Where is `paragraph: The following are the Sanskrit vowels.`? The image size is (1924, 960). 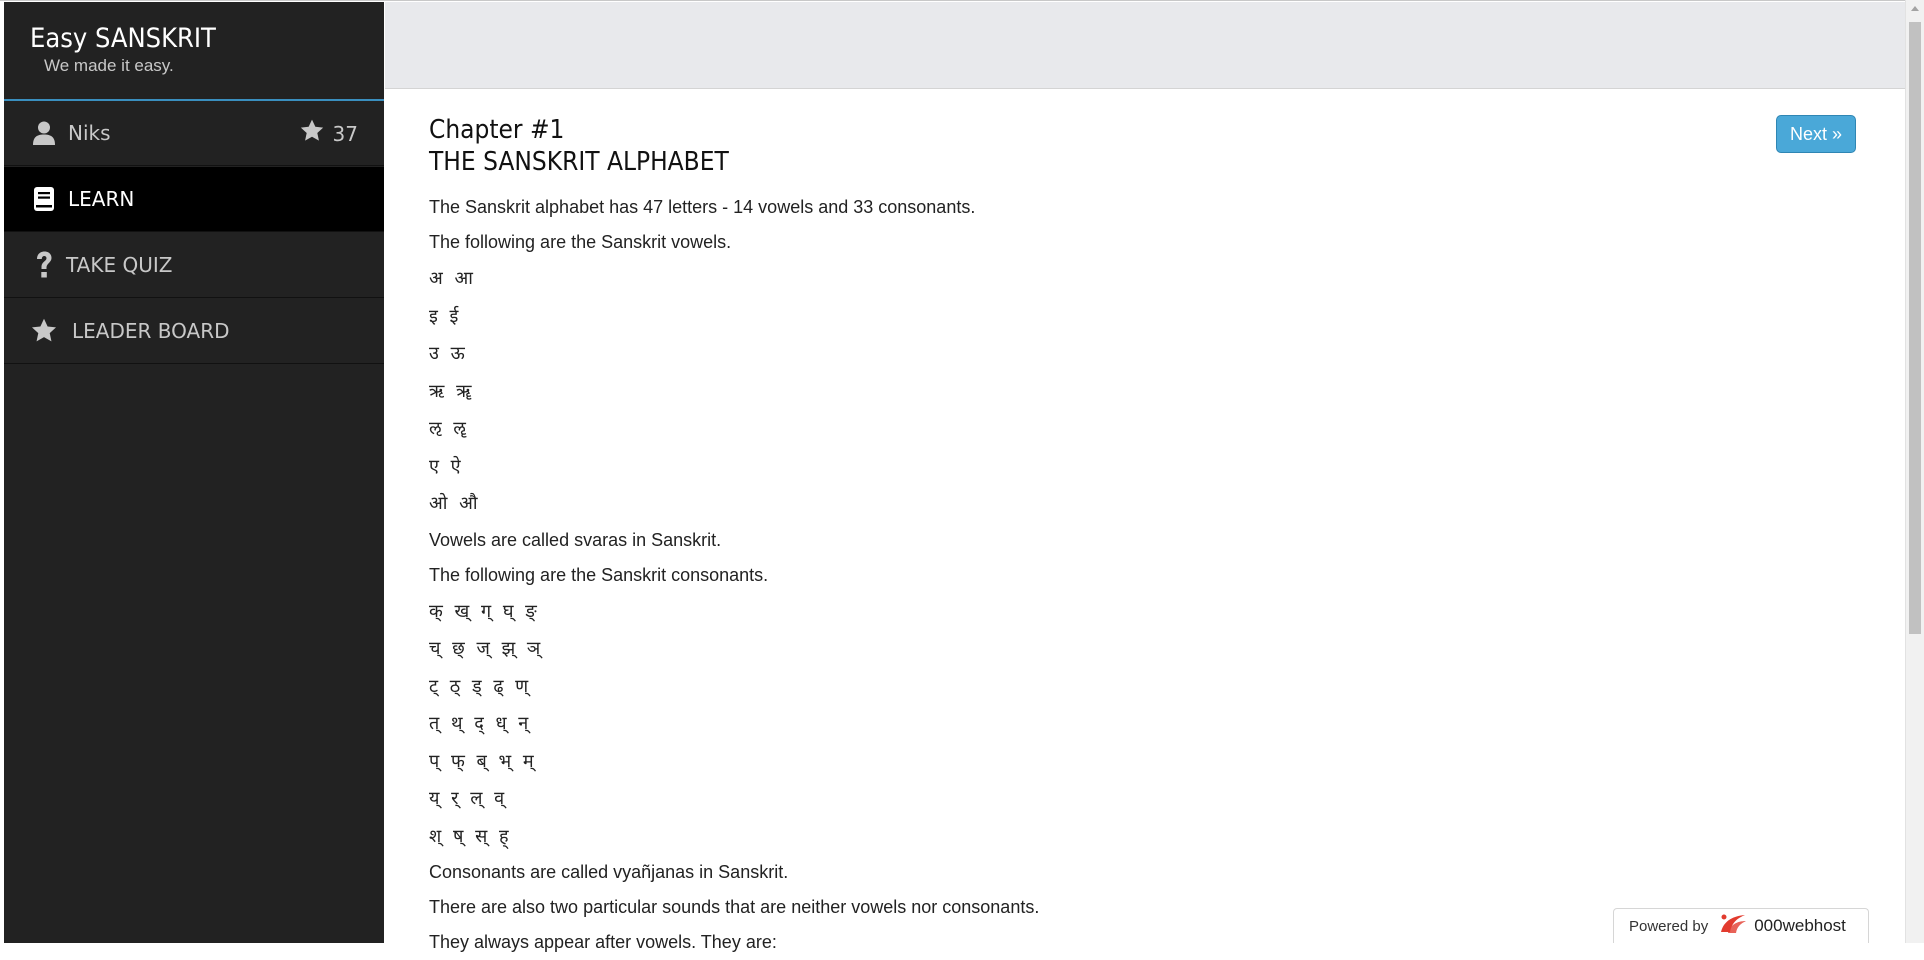 paragraph: The following are the Sanskrit vowels. is located at coordinates (580, 242).